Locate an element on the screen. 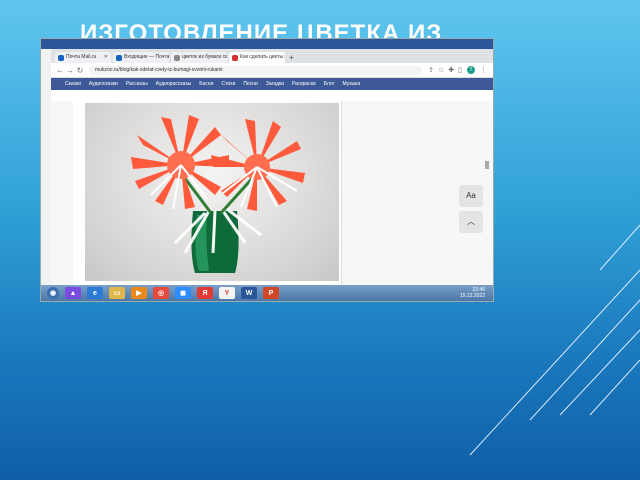 Image resolution: width=640 pixels, height=480 pixels. zoom-icon: ◼ is located at coordinates (183, 293).